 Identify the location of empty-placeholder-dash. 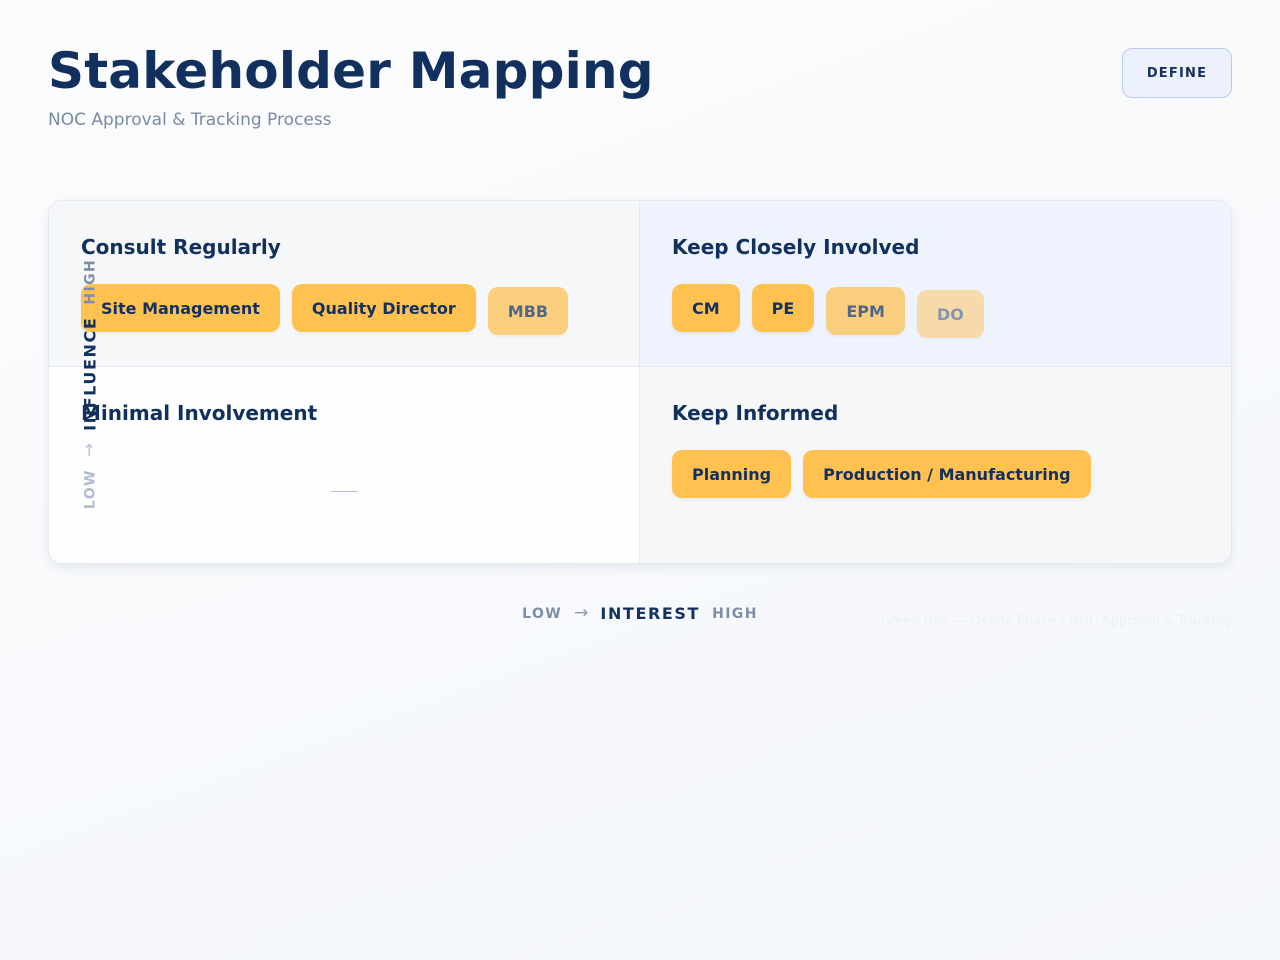
(344, 491).